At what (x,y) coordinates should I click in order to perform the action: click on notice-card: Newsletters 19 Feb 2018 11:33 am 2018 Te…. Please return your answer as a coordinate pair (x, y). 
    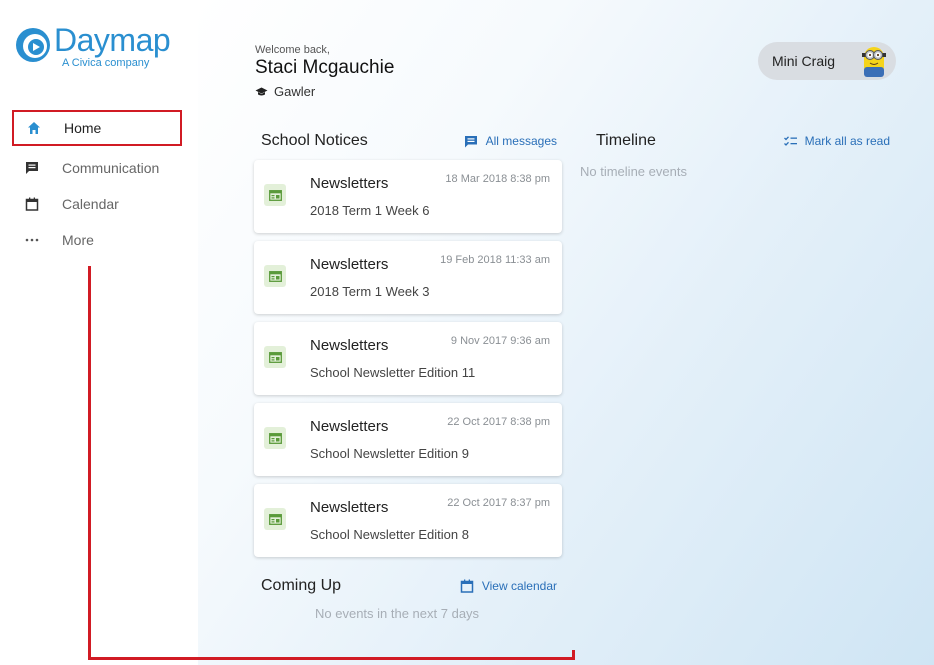
    Looking at the image, I should click on (408, 277).